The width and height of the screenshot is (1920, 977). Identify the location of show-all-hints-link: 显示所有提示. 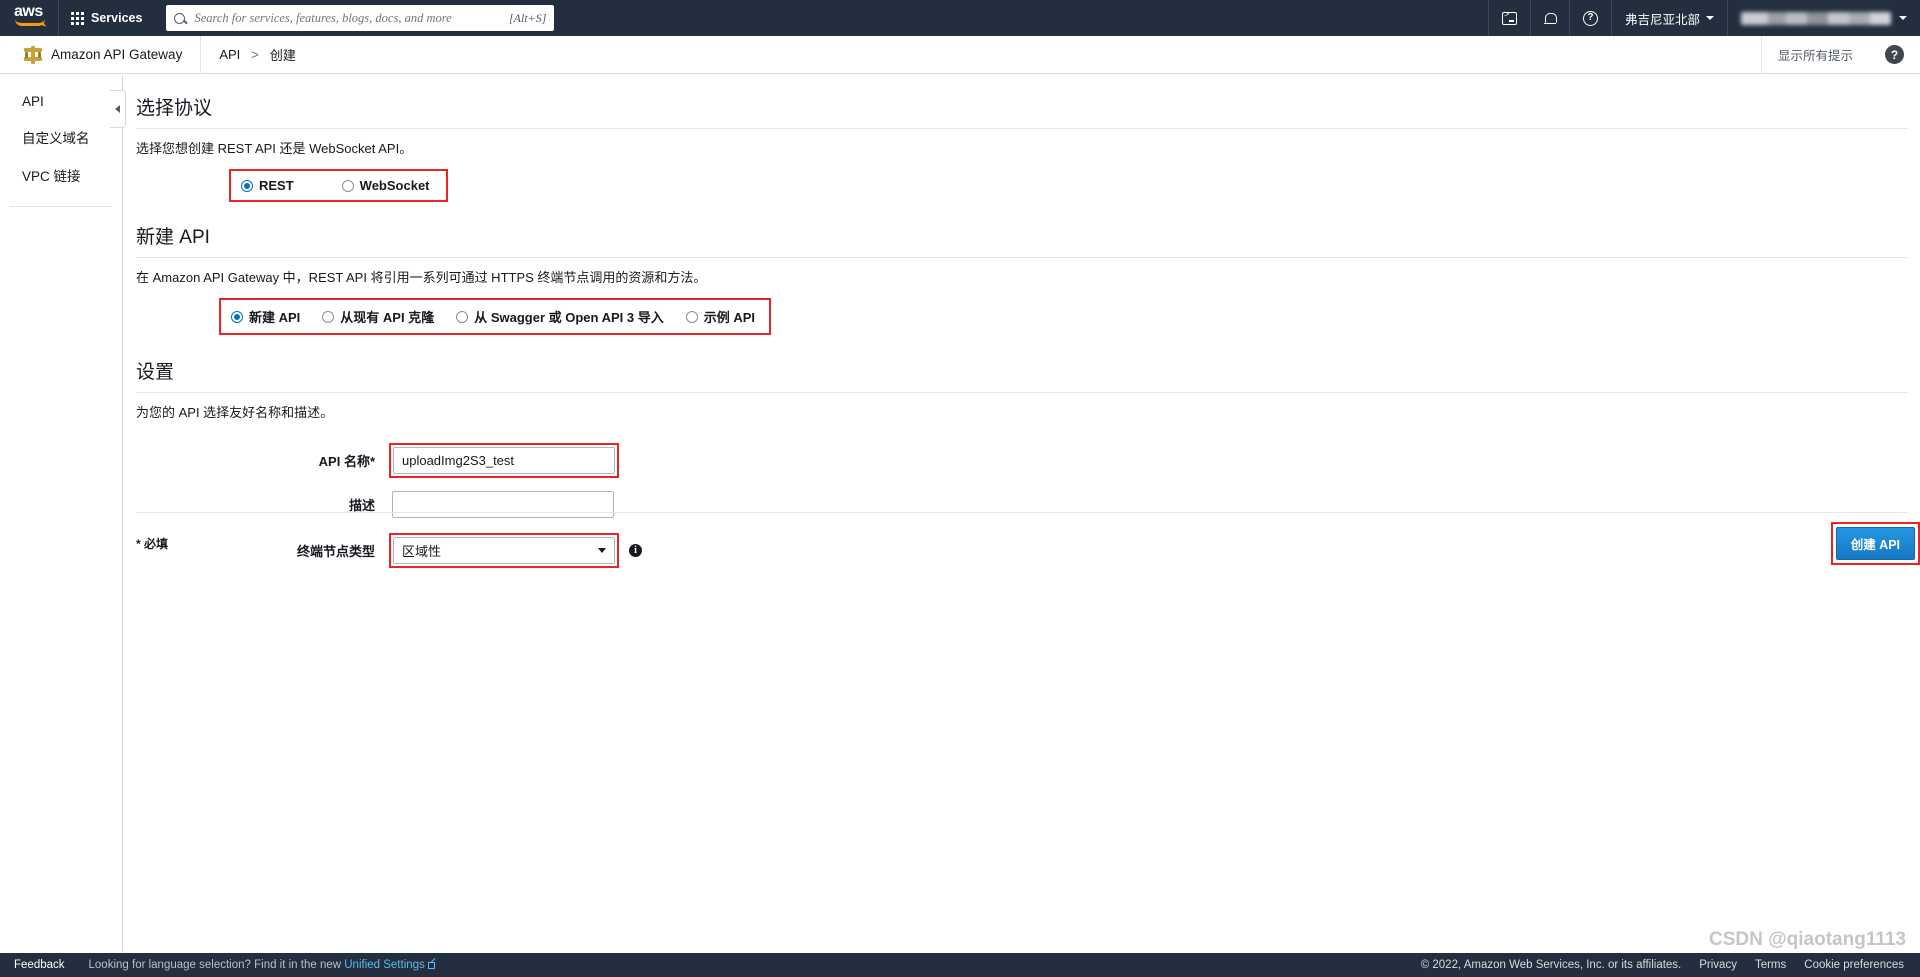
(1814, 54).